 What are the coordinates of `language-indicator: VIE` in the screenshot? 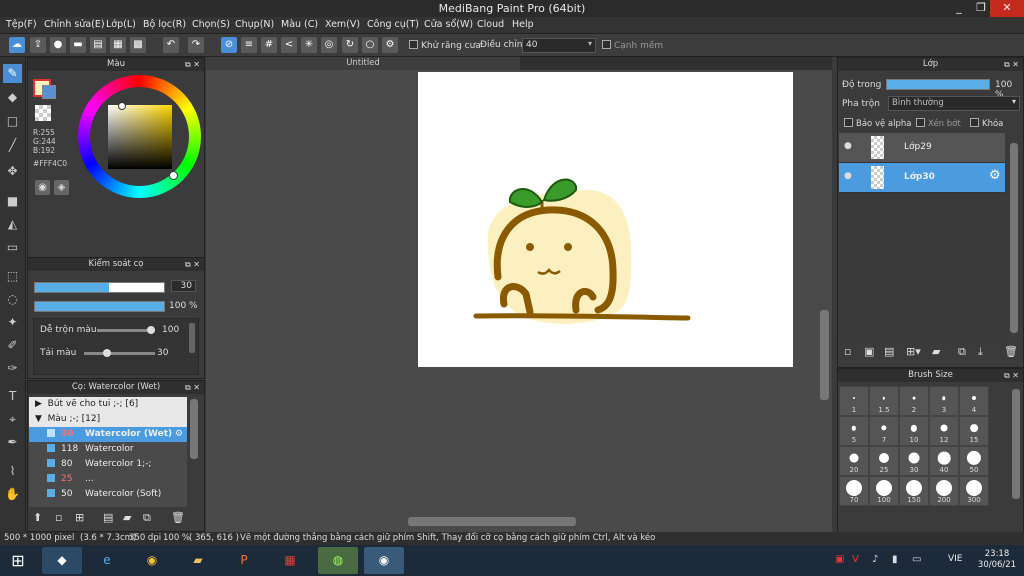 It's located at (955, 559).